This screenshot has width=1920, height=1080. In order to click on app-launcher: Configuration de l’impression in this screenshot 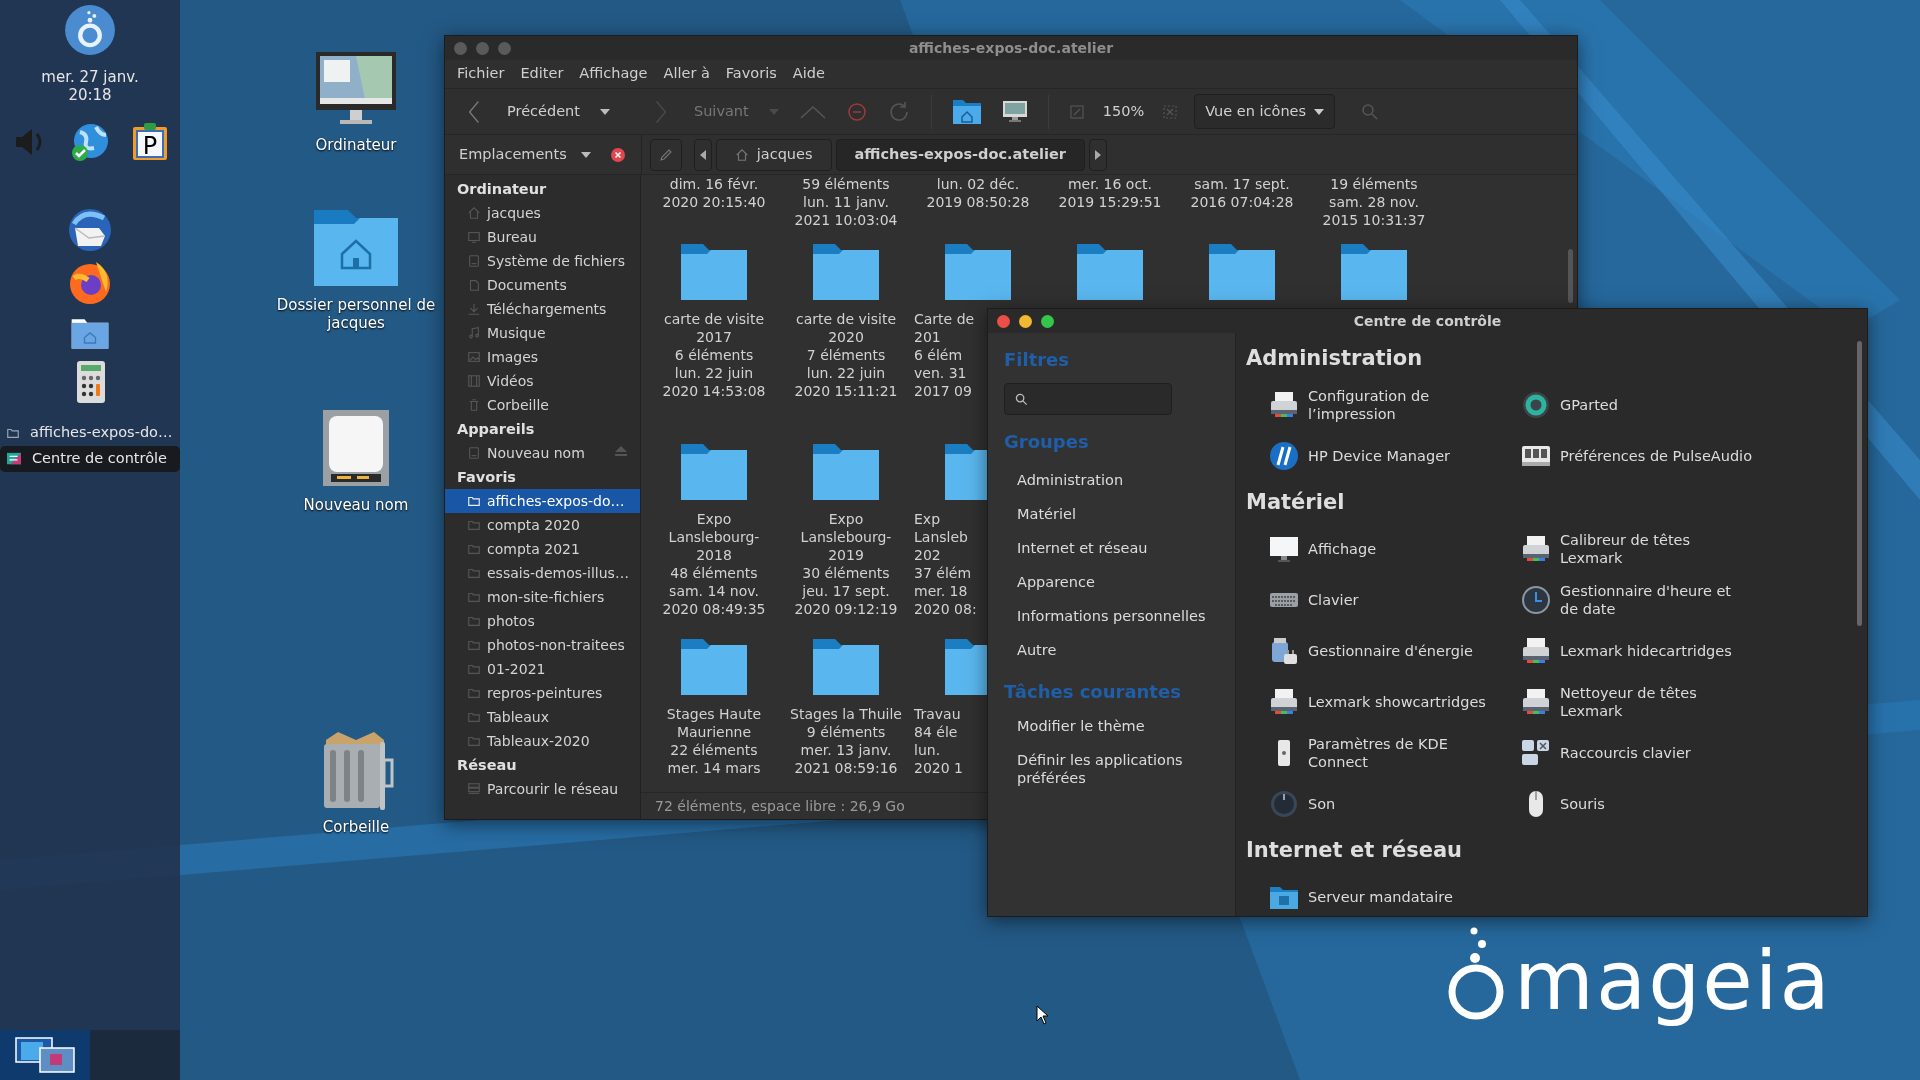, I will do `click(1369, 404)`.